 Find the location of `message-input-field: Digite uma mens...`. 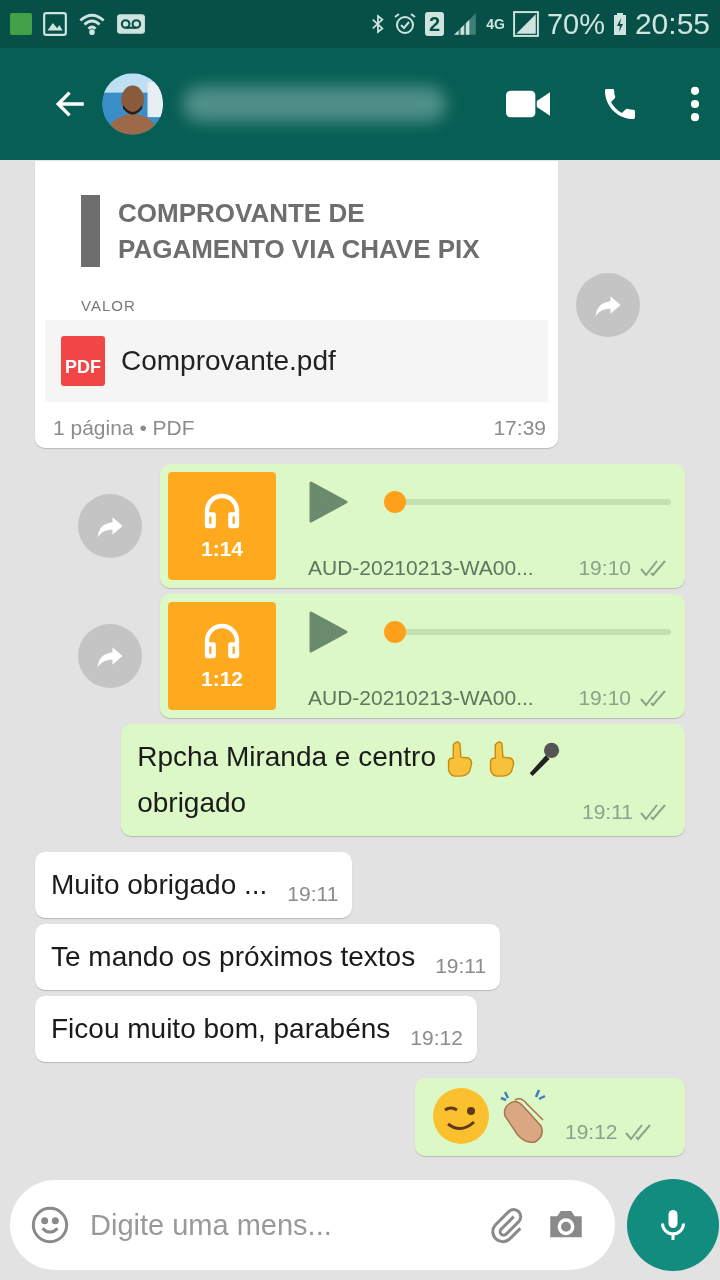

message-input-field: Digite uma mens... is located at coordinates (278, 1225).